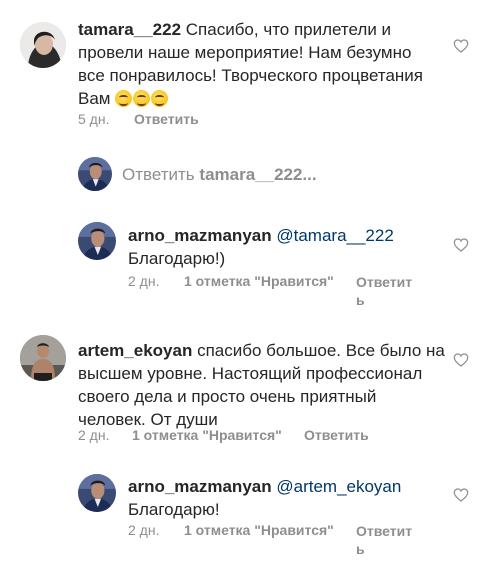 This screenshot has width=494, height=562. What do you see at coordinates (250, 373) in the screenshot?
I see `comment-body-line2: высшем уровне. Настоящий профессионал` at bounding box center [250, 373].